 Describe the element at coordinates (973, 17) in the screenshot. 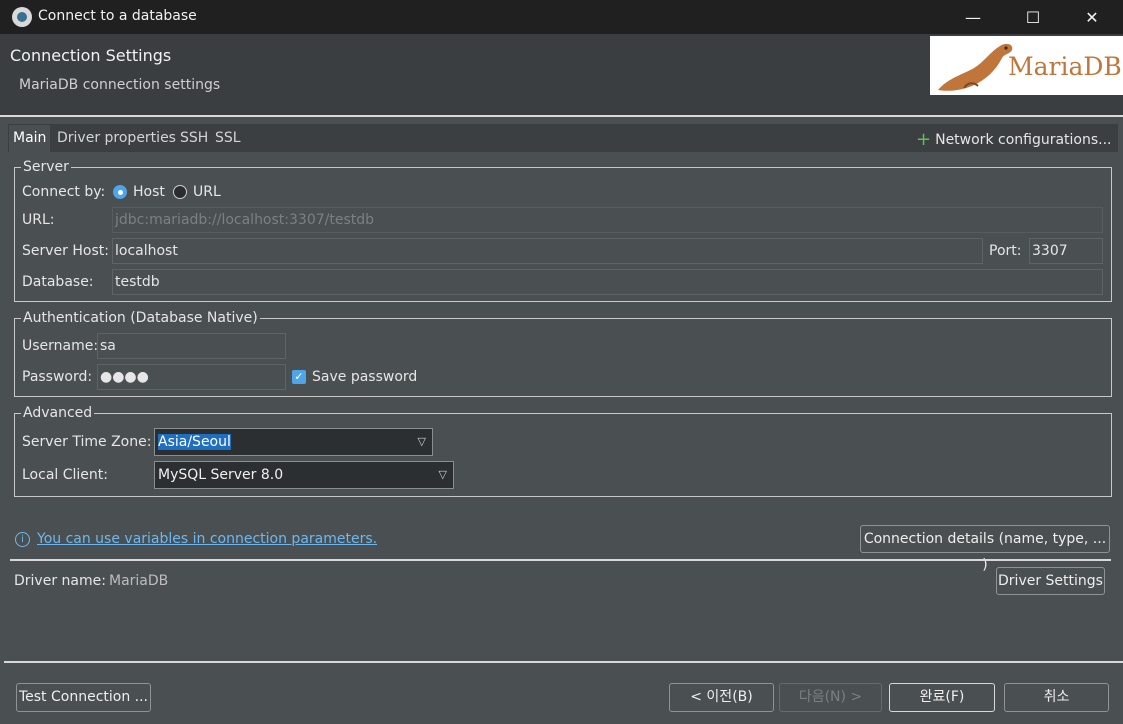

I see `minimize-button: —` at that location.